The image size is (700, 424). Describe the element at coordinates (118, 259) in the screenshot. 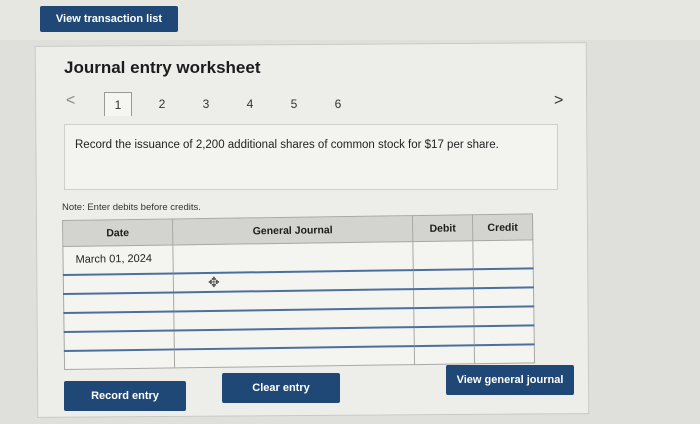

I see `date-cell: March 01, 2024` at that location.